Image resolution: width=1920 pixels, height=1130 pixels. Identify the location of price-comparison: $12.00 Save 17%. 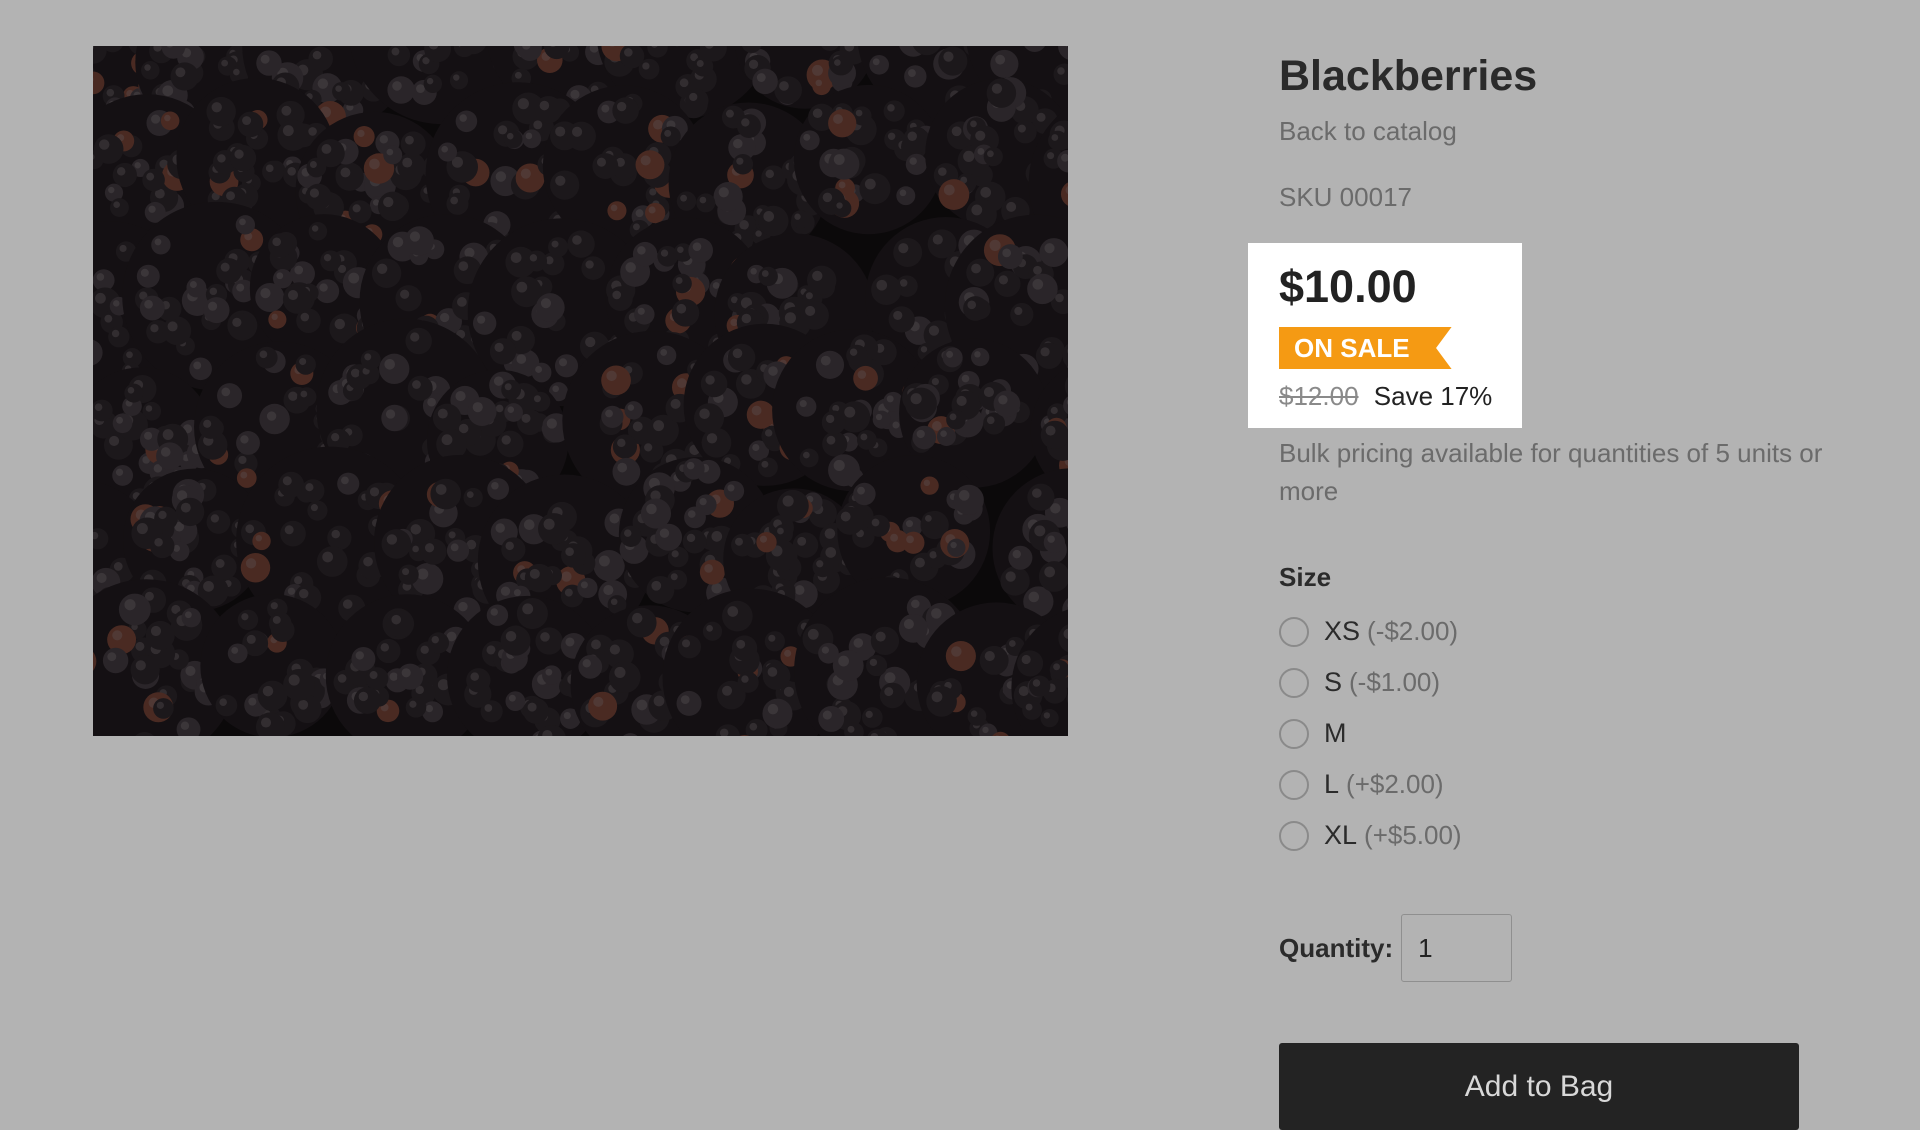
(1385, 396).